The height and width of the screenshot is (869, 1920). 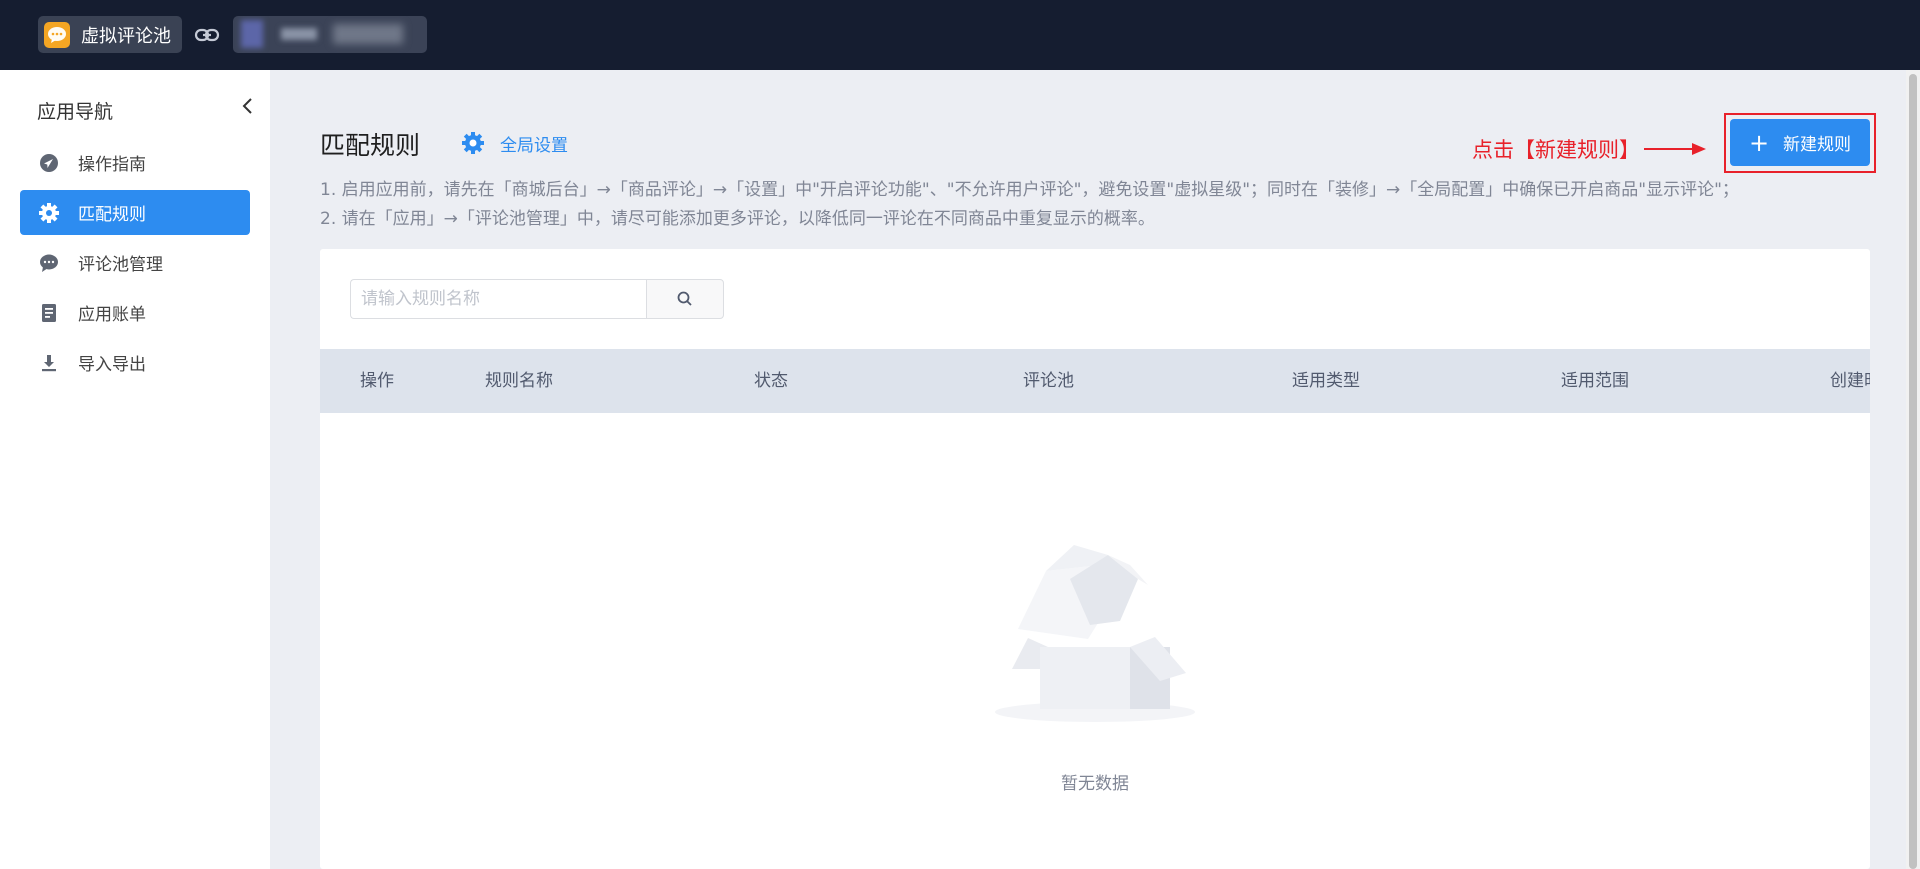 What do you see at coordinates (120, 265) in the screenshot?
I see `sidebar-item-label: 评论池管理` at bounding box center [120, 265].